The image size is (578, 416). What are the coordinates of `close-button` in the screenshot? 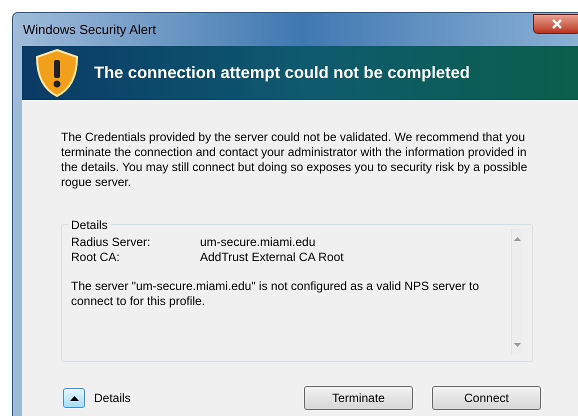 It's located at (555, 24).